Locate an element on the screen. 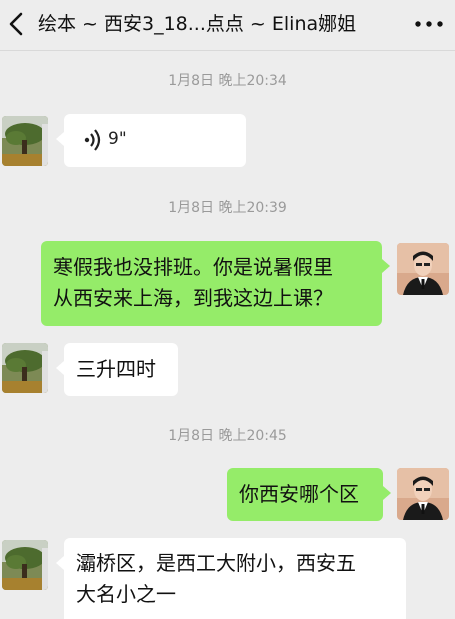 This screenshot has height=619, width=455. message-line: 寒假我也没排班。你是说暑假里 is located at coordinates (193, 267).